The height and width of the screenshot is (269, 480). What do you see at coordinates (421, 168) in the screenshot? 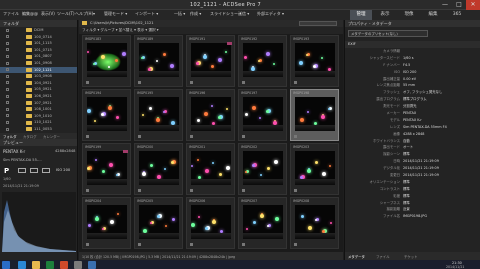
I see `property-value: 2014/11/21 21:19:09` at bounding box center [421, 168].